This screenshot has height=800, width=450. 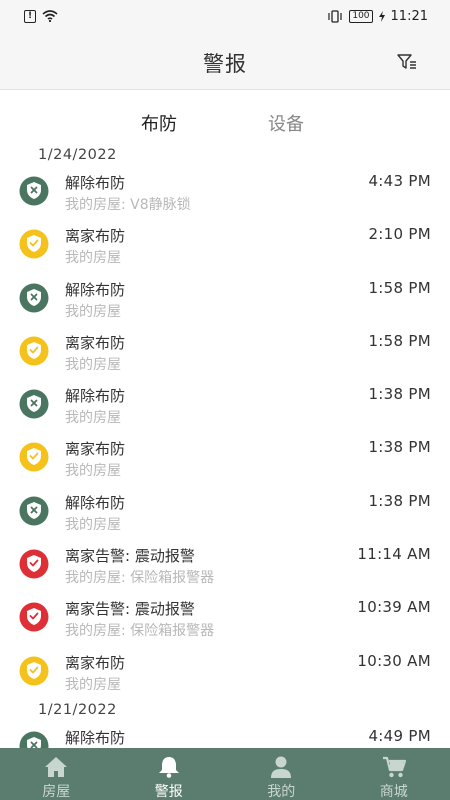 I want to click on bottom-nav: 房屋 警报 我的 商城, so click(x=225, y=774).